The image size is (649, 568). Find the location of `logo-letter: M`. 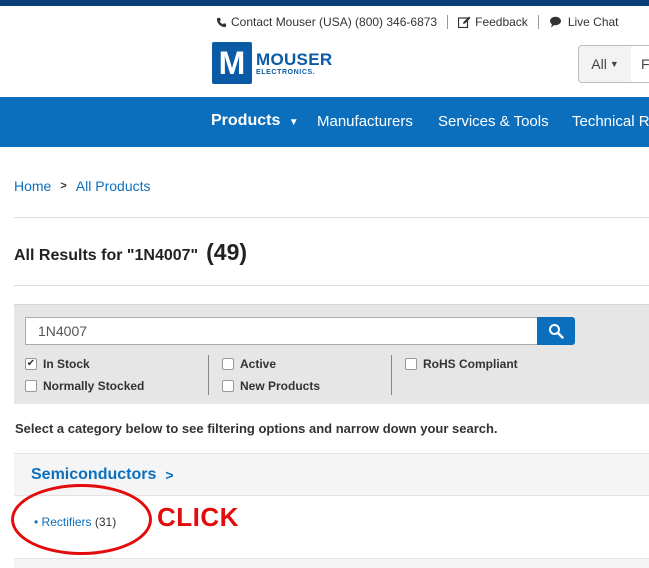

logo-letter: M is located at coordinates (232, 63).